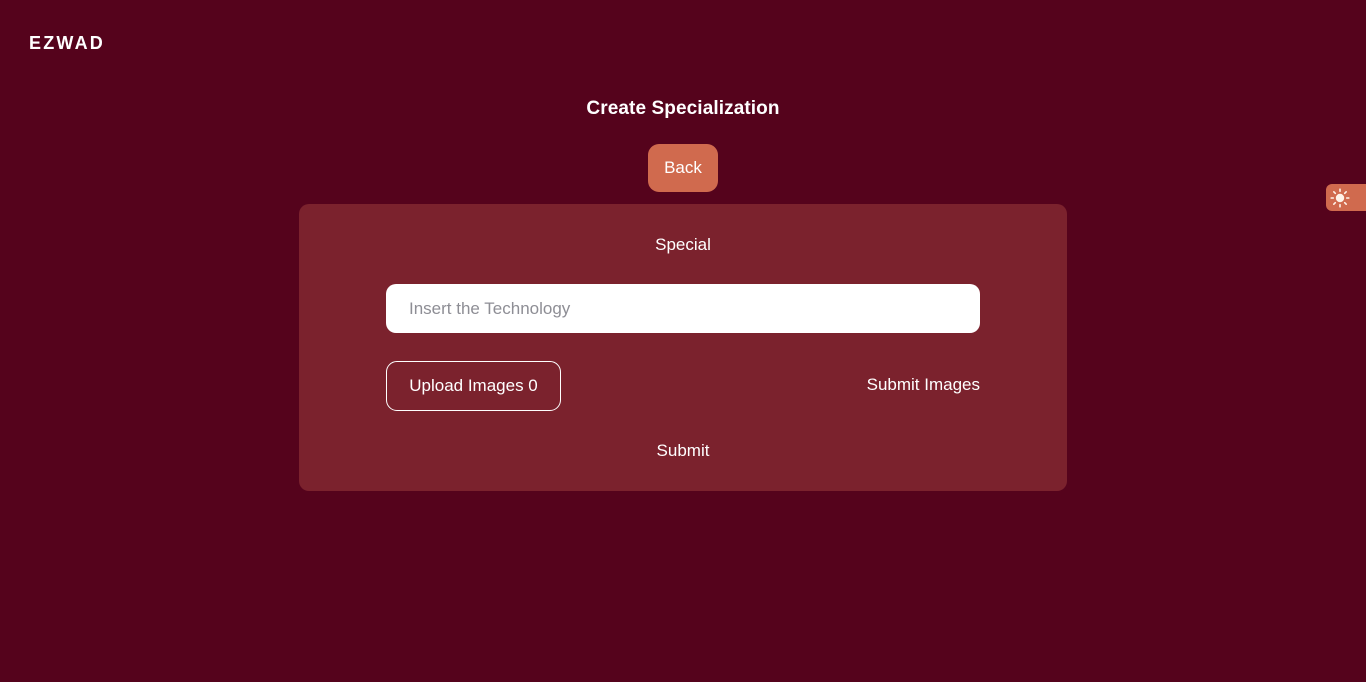  Describe the element at coordinates (1340, 197) in the screenshot. I see `sun-icon` at that location.